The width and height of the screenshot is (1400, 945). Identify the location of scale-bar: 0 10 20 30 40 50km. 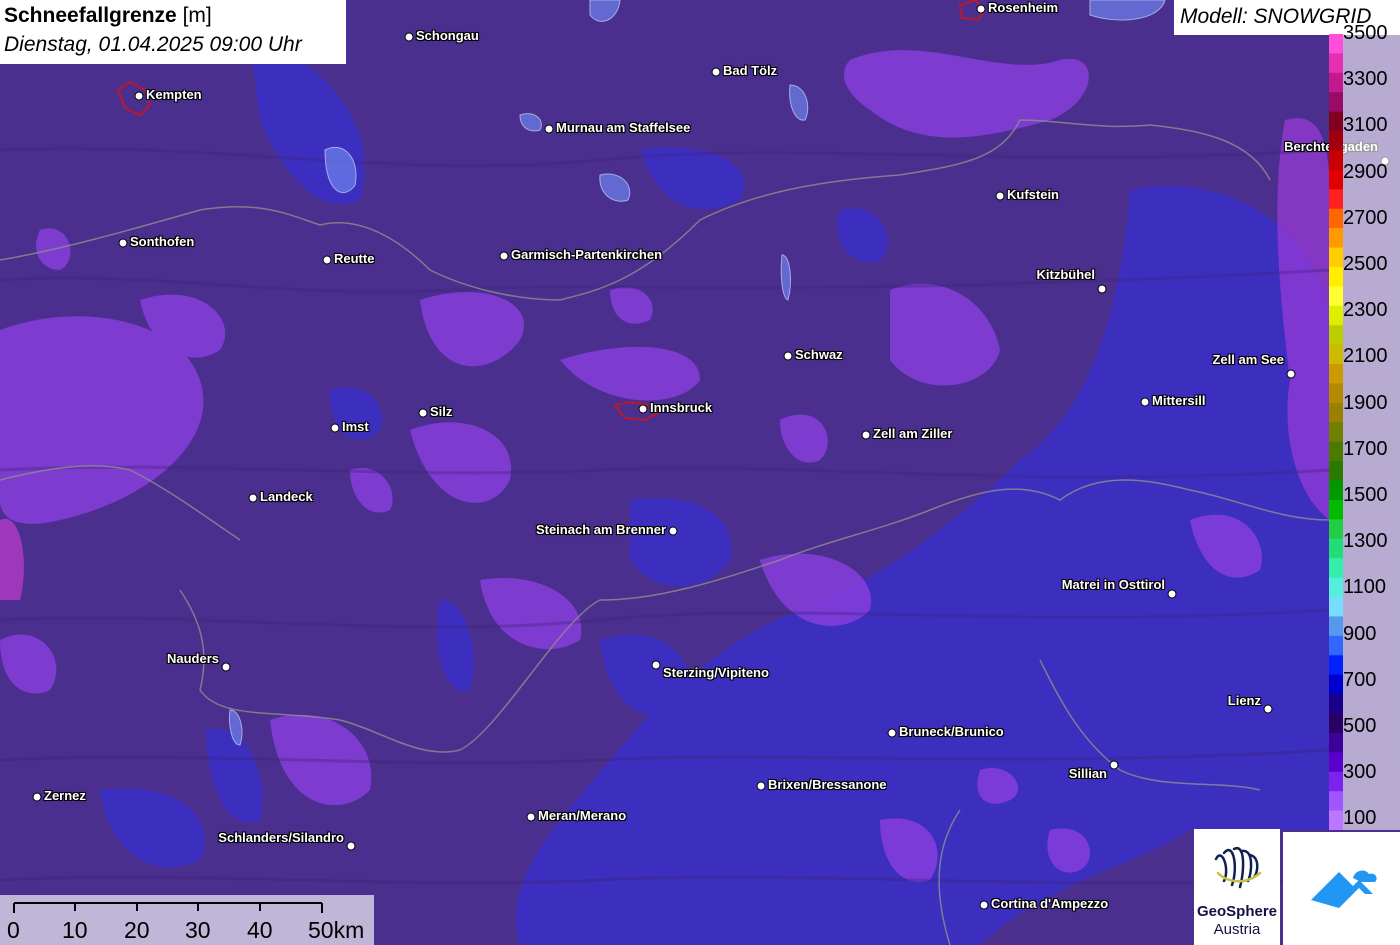
(187, 920).